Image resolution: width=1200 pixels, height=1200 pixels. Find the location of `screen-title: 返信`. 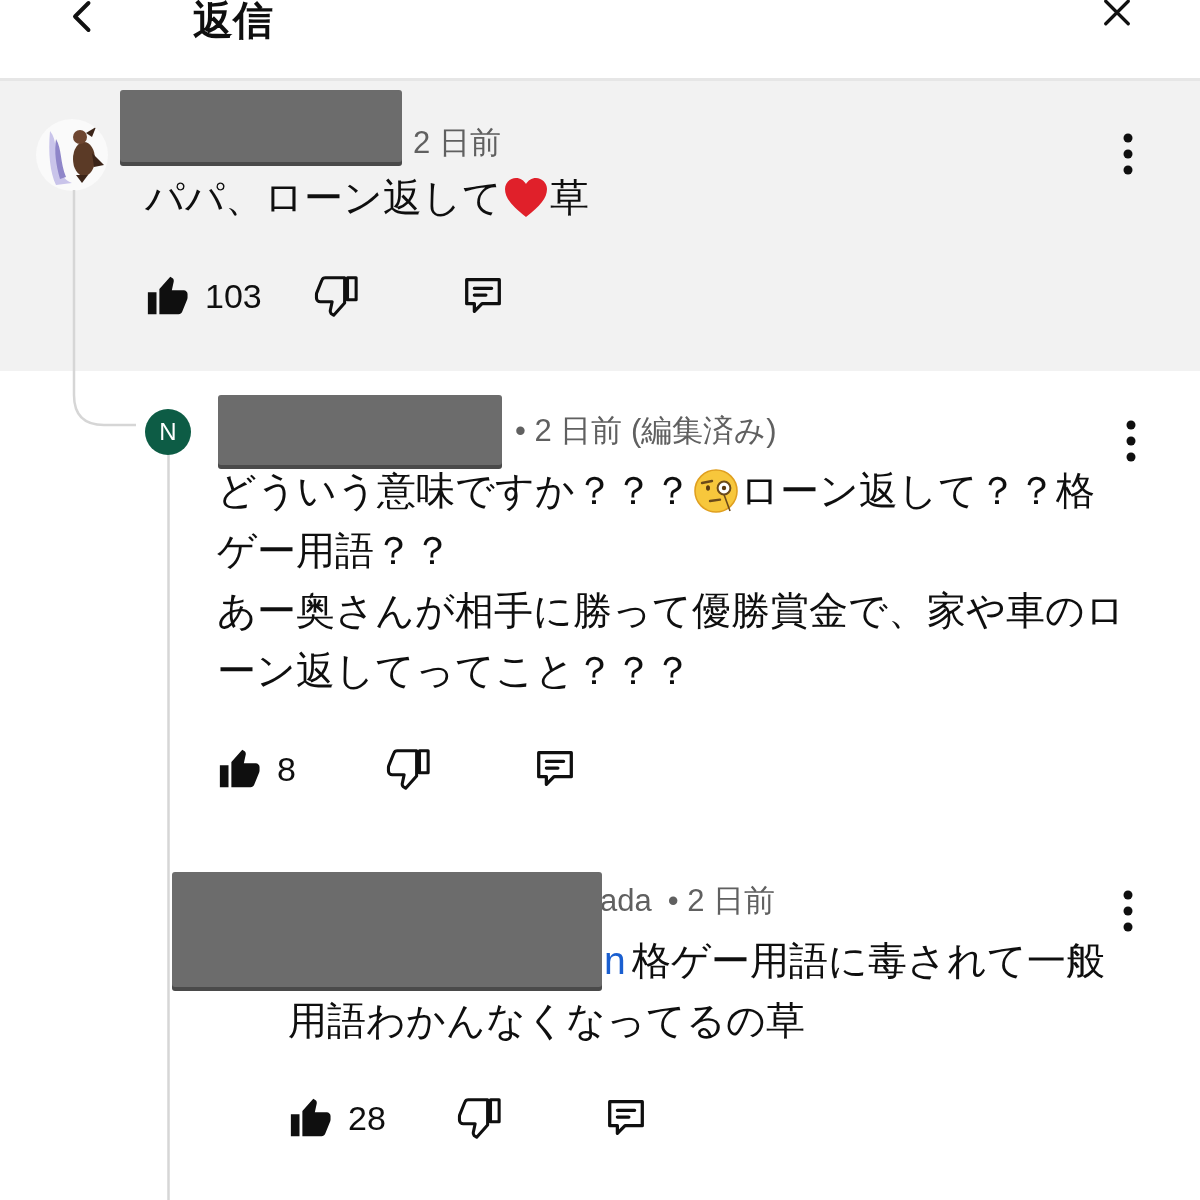

screen-title: 返信 is located at coordinates (233, 20).